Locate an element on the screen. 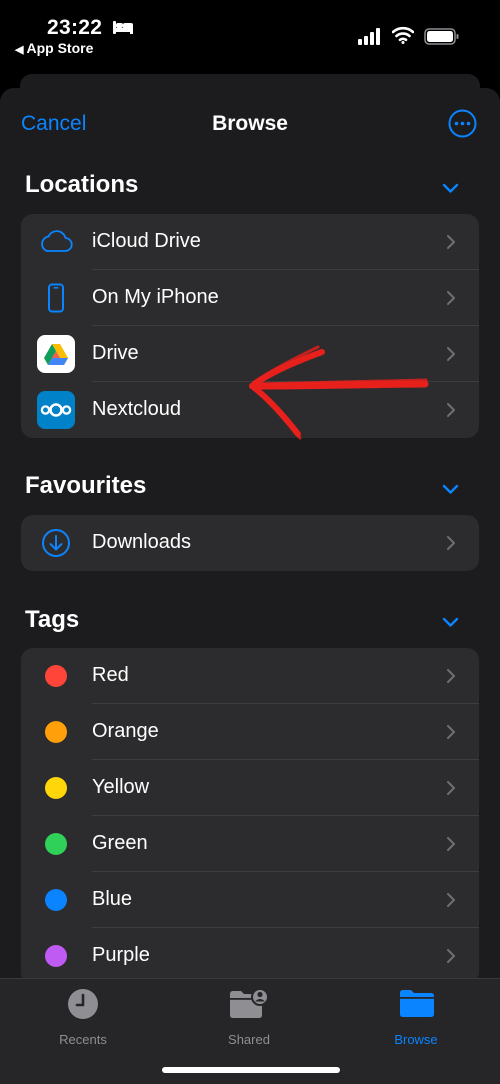 This screenshot has width=500, height=1084. iphone-icon is located at coordinates (56, 298).